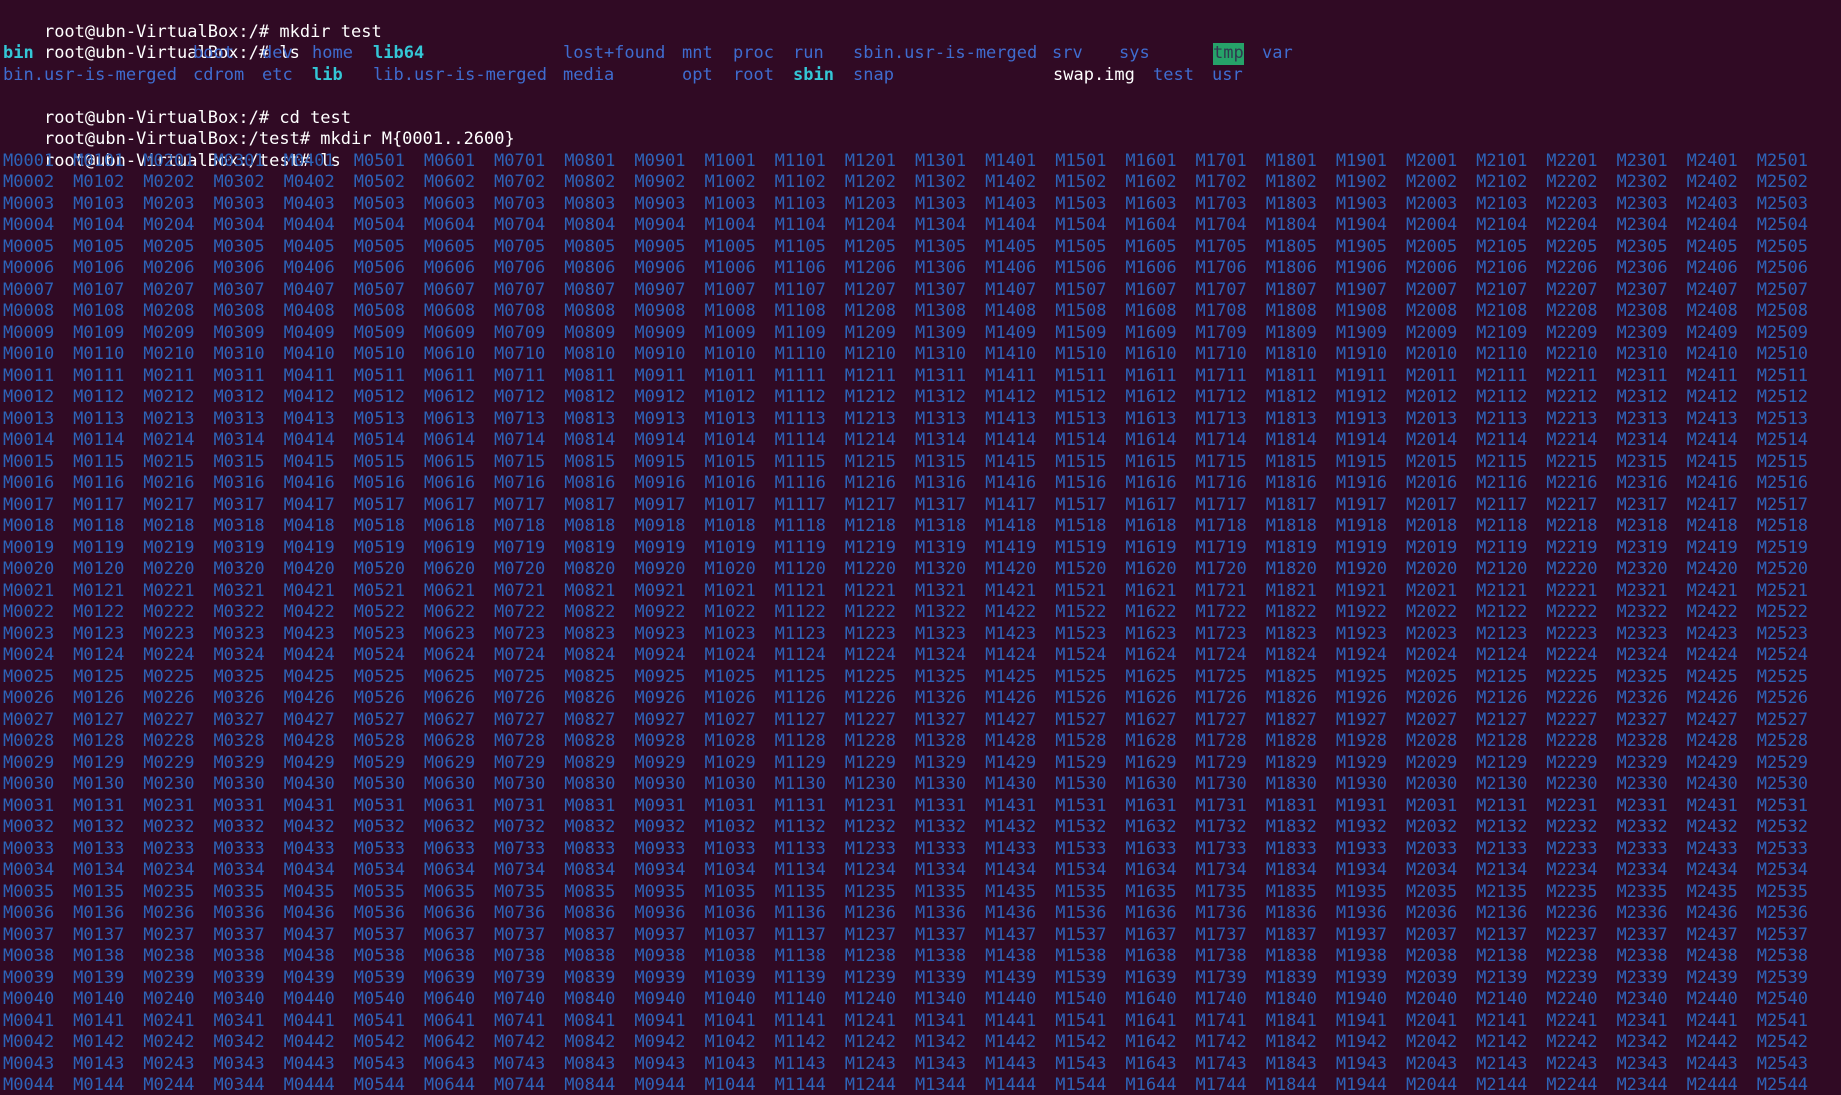 The width and height of the screenshot is (1841, 1095). I want to click on listing-entry-m2135: M2135, so click(1502, 891).